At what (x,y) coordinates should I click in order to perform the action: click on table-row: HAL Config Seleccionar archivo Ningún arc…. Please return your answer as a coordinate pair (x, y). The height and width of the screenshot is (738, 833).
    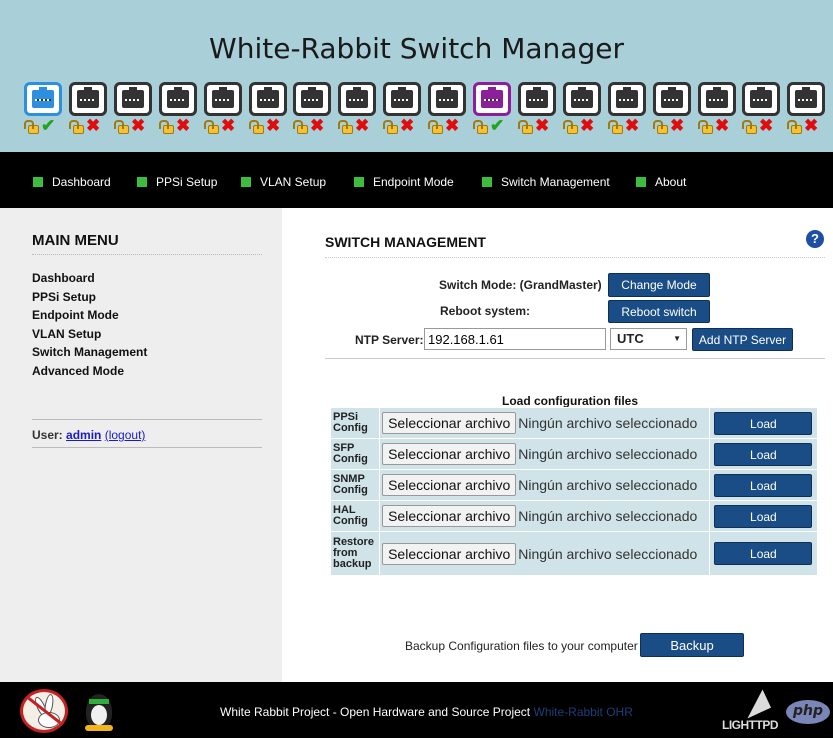
    Looking at the image, I should click on (574, 516).